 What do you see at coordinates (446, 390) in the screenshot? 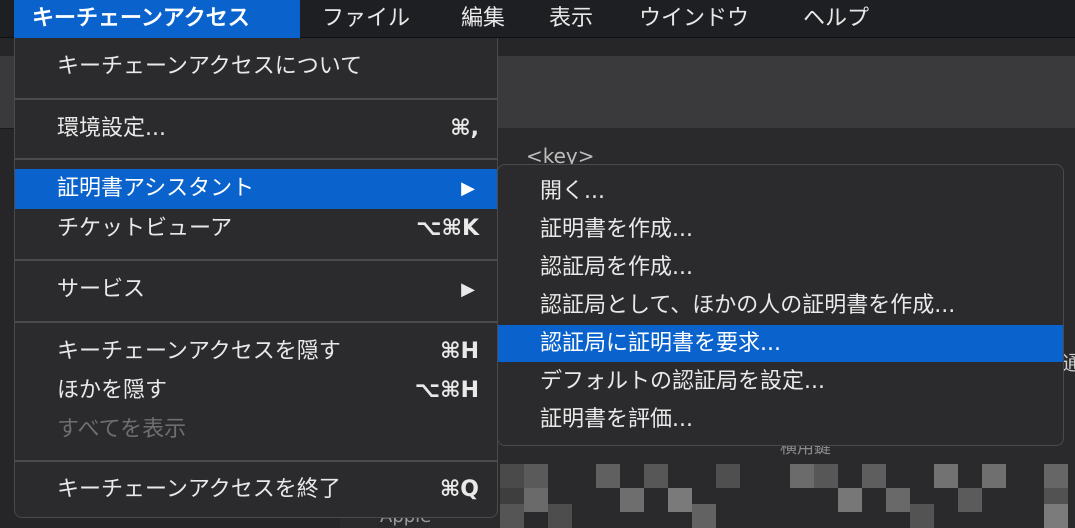
I see `shortcut-label: ⌥⌘H` at bounding box center [446, 390].